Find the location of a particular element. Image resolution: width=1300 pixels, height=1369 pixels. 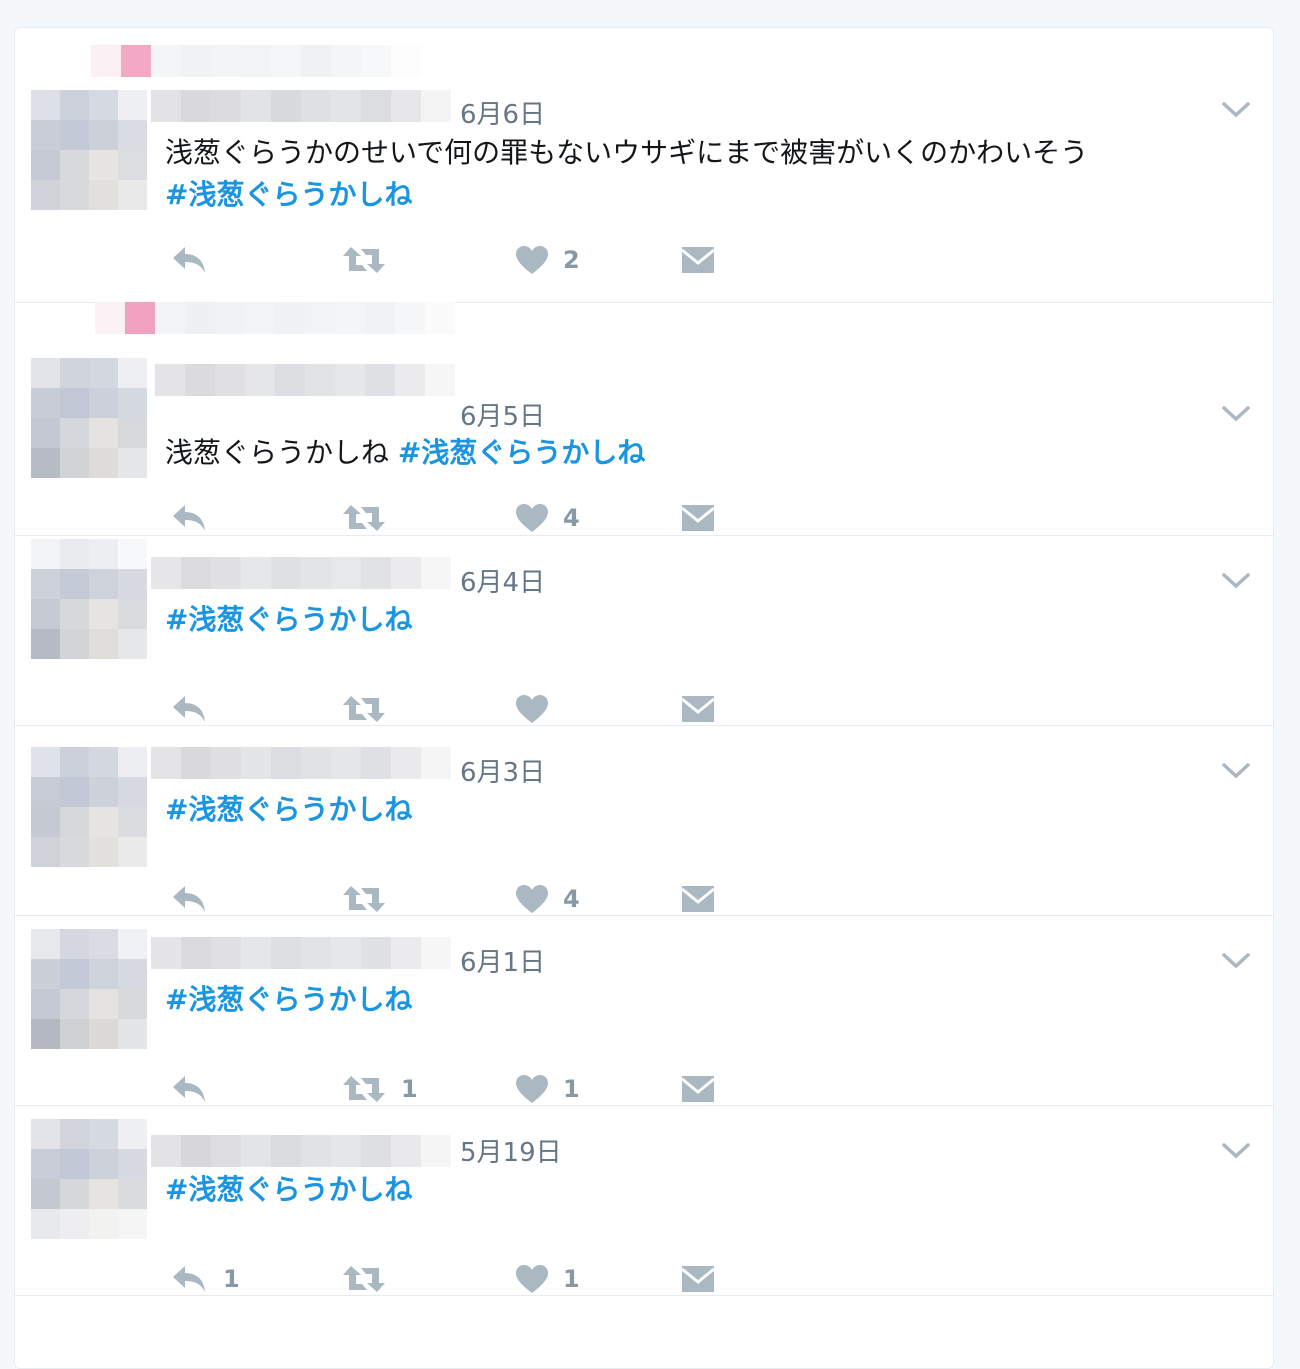

tweet-date: 6月6日 is located at coordinates (502, 112).